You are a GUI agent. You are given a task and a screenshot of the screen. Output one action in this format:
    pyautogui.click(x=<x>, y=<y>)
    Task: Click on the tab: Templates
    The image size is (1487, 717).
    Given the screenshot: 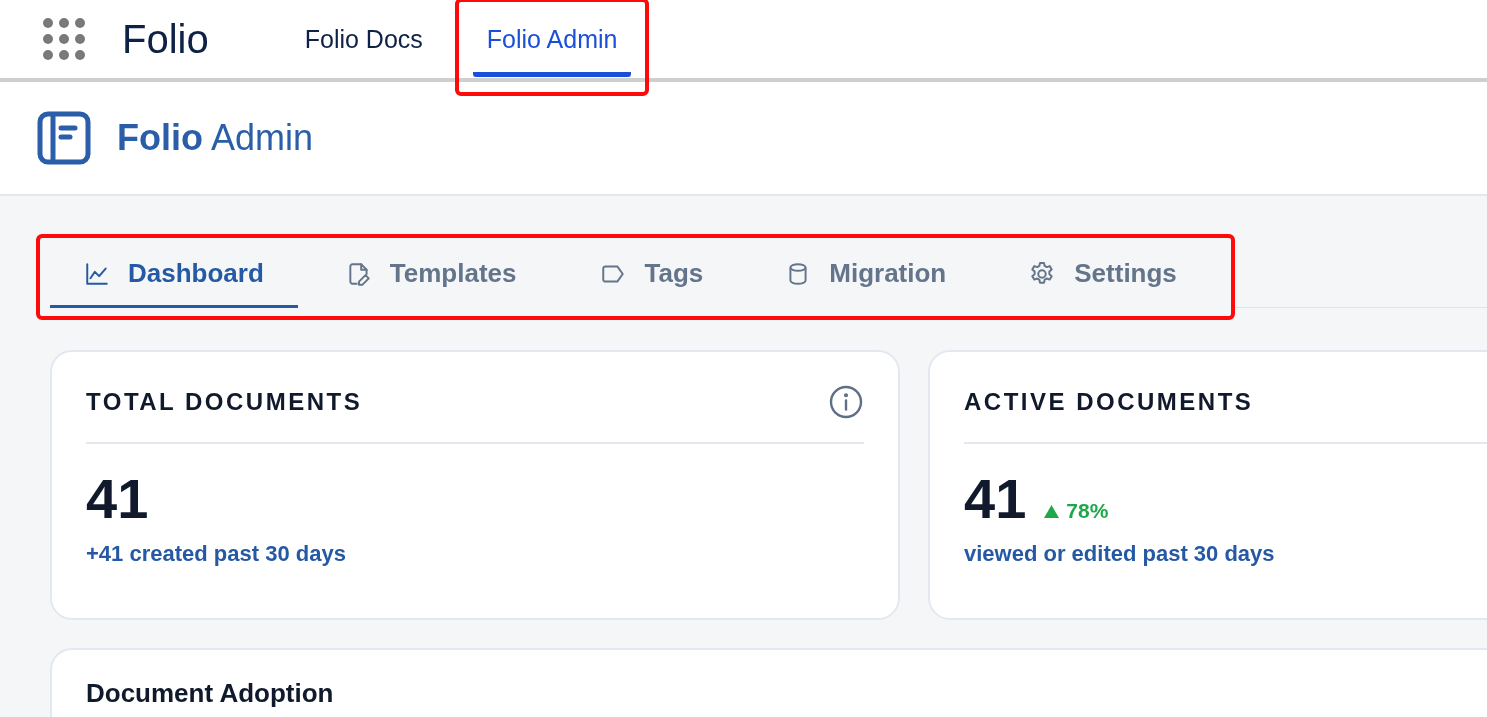 What is the action you would take?
    pyautogui.click(x=431, y=273)
    